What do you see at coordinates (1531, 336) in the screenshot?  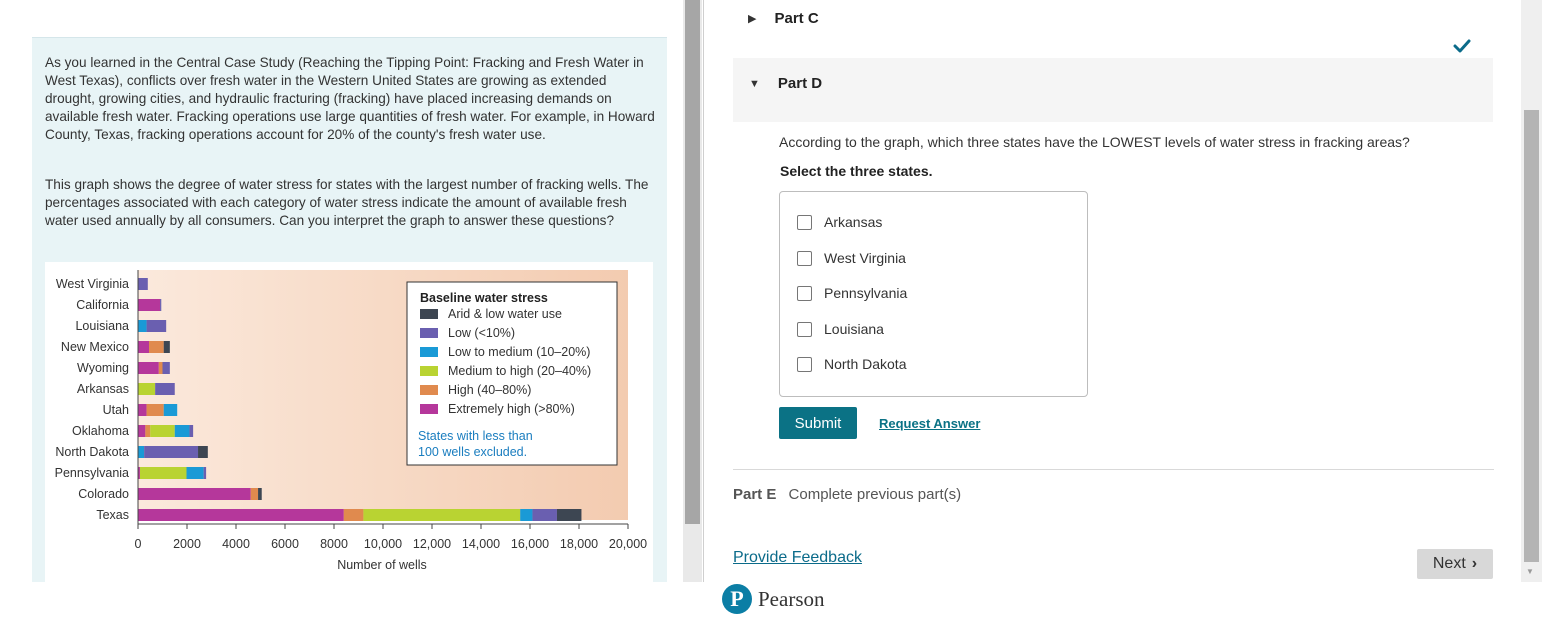 I see `right-scrollbar-thumb` at bounding box center [1531, 336].